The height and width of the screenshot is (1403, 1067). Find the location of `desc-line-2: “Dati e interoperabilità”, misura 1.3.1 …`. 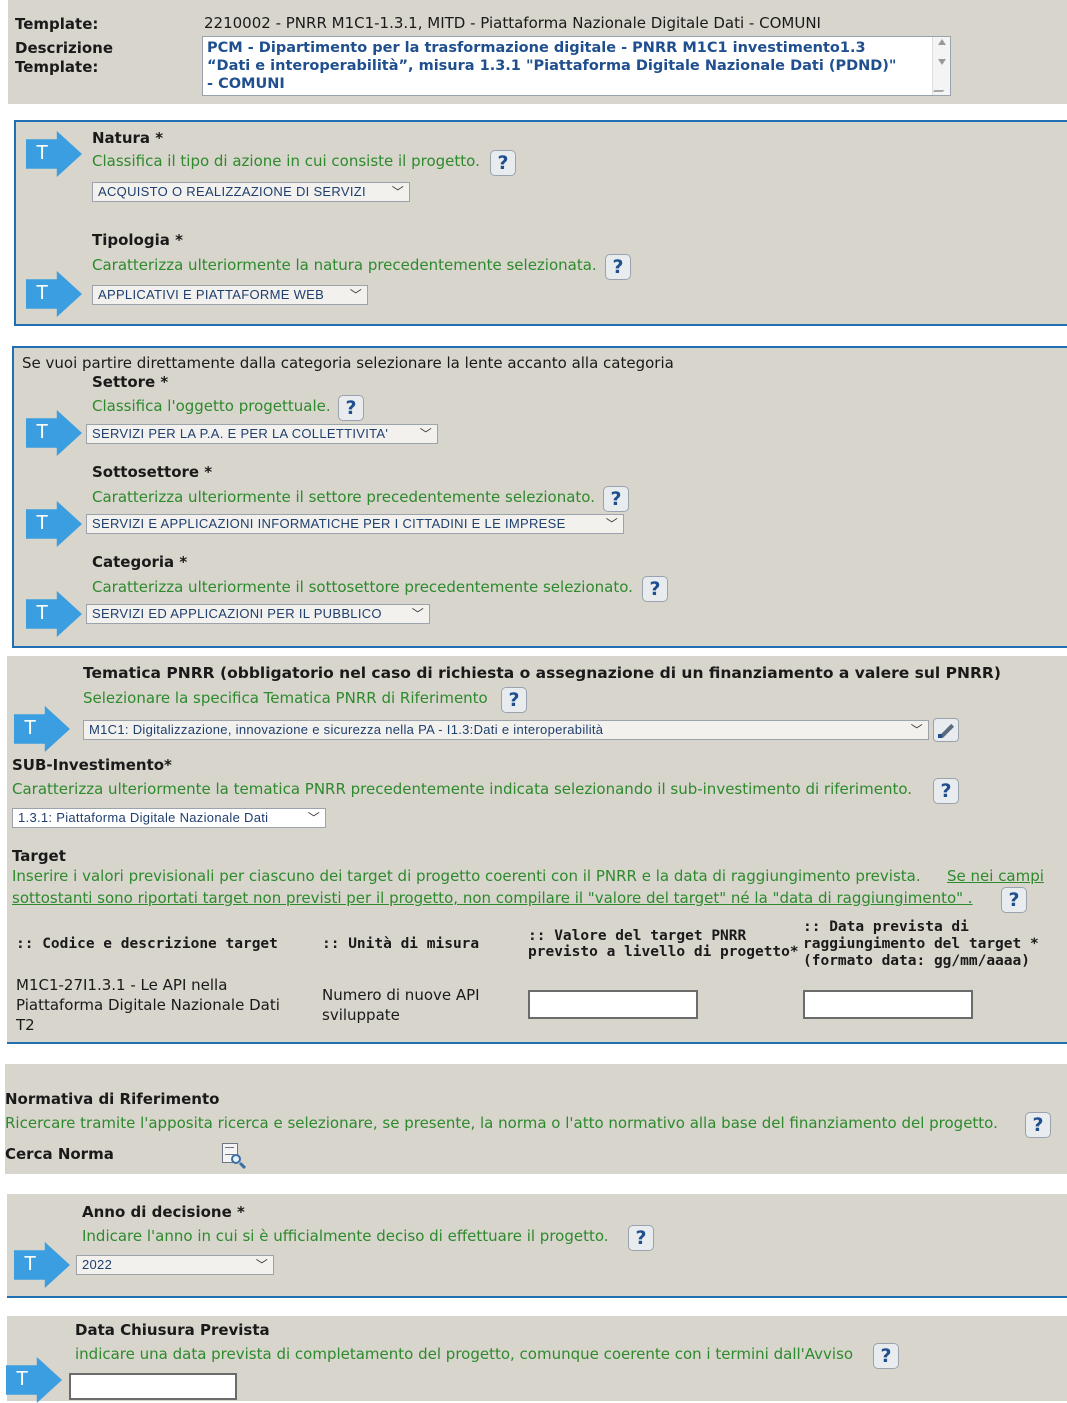

desc-line-2: “Dati e interoperabilità”, misura 1.3.1 … is located at coordinates (552, 66).